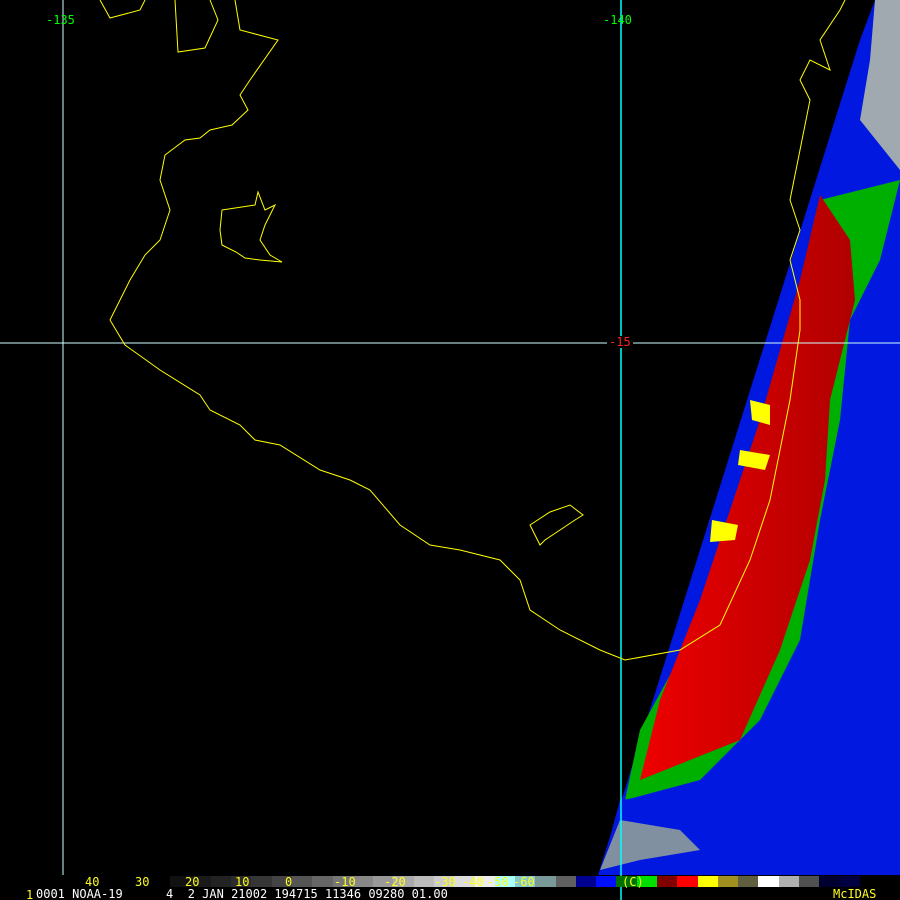  What do you see at coordinates (473, 882) in the screenshot?
I see `tick: -40` at bounding box center [473, 882].